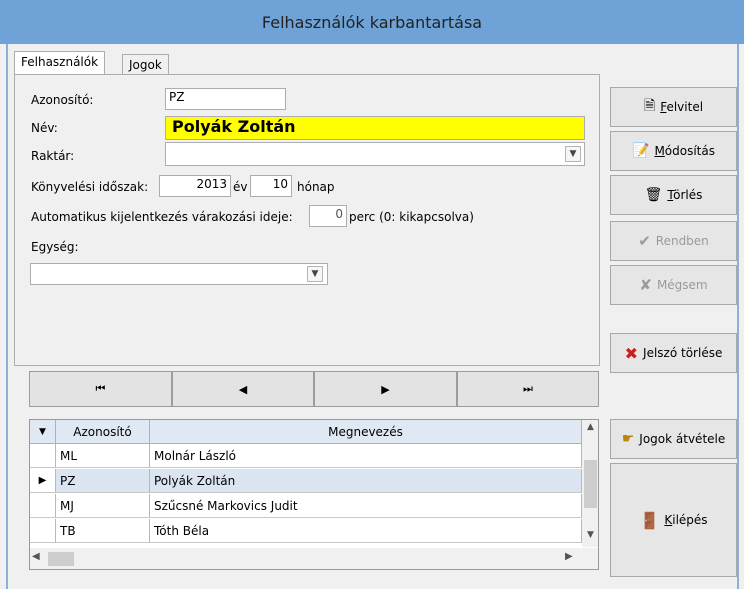  What do you see at coordinates (62, 100) in the screenshot?
I see `id-label: Azonosító:` at bounding box center [62, 100].